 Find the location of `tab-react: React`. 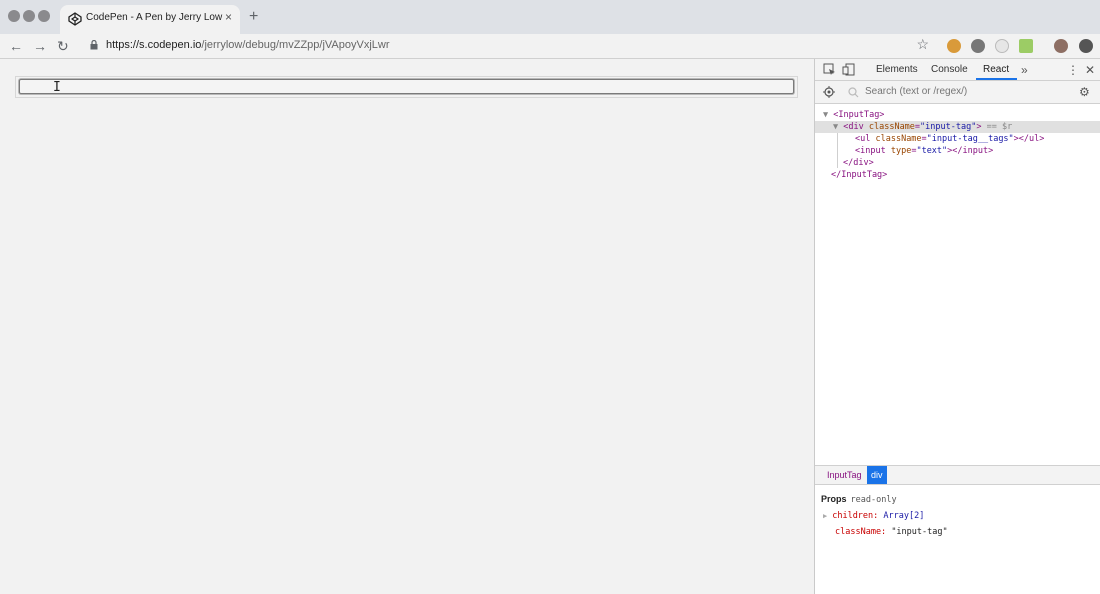

tab-react: React is located at coordinates (996, 69).